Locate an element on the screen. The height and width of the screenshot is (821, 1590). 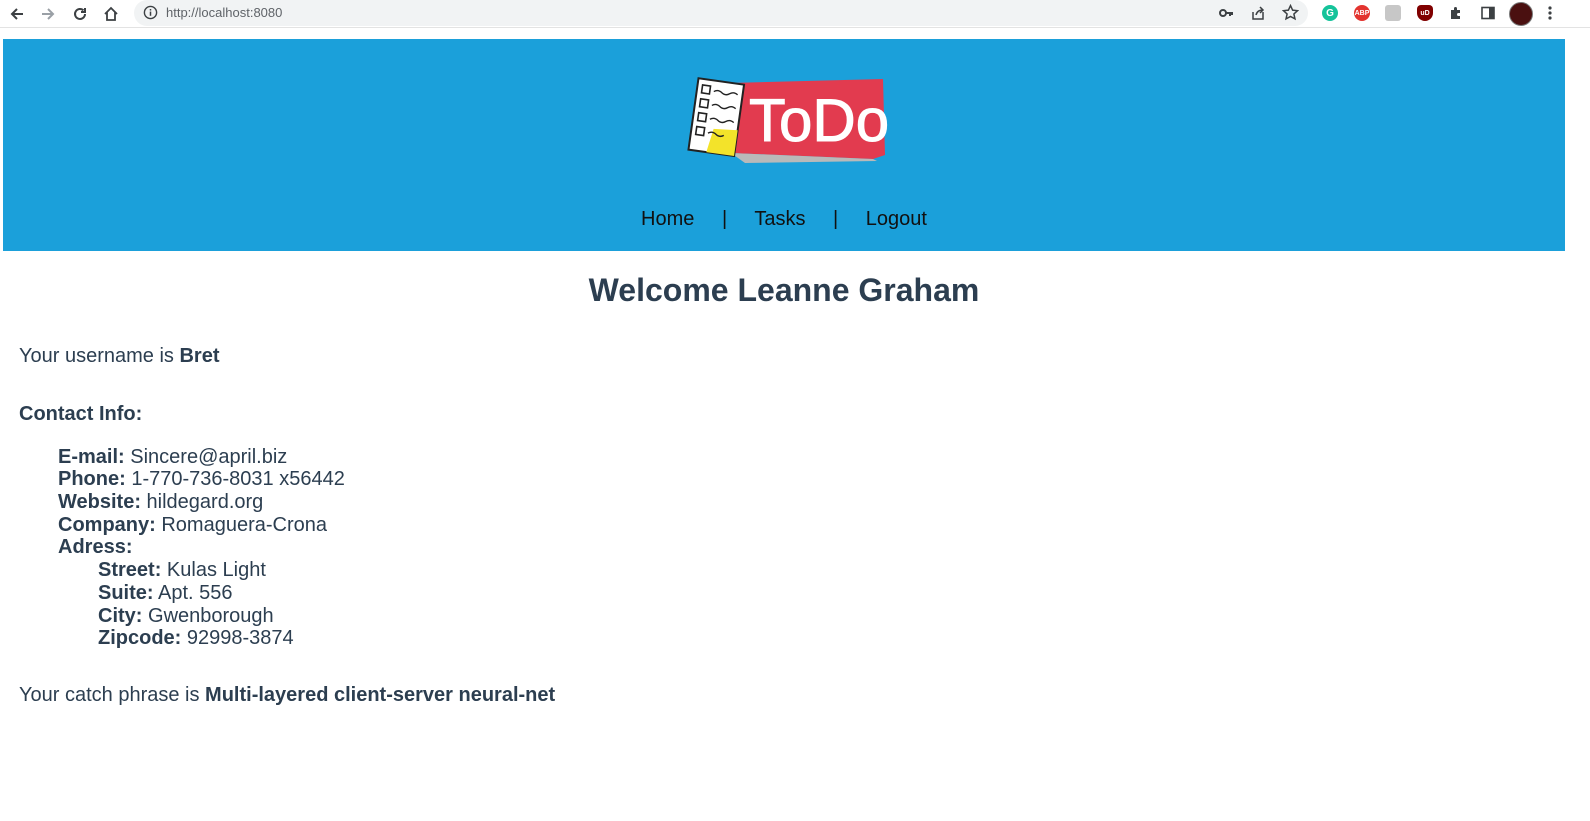
home-icon is located at coordinates (111, 14).